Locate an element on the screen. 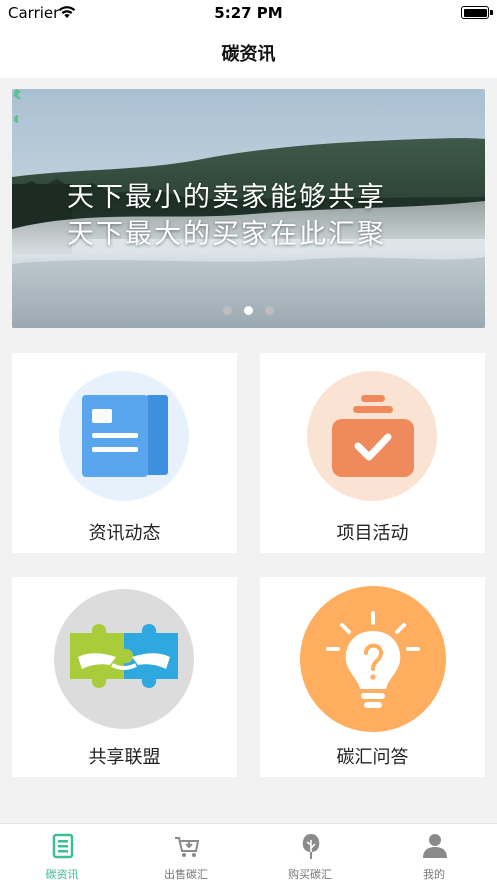 Image resolution: width=497 pixels, height=883 pixels. card-news-label: 资讯动态 is located at coordinates (124, 533).